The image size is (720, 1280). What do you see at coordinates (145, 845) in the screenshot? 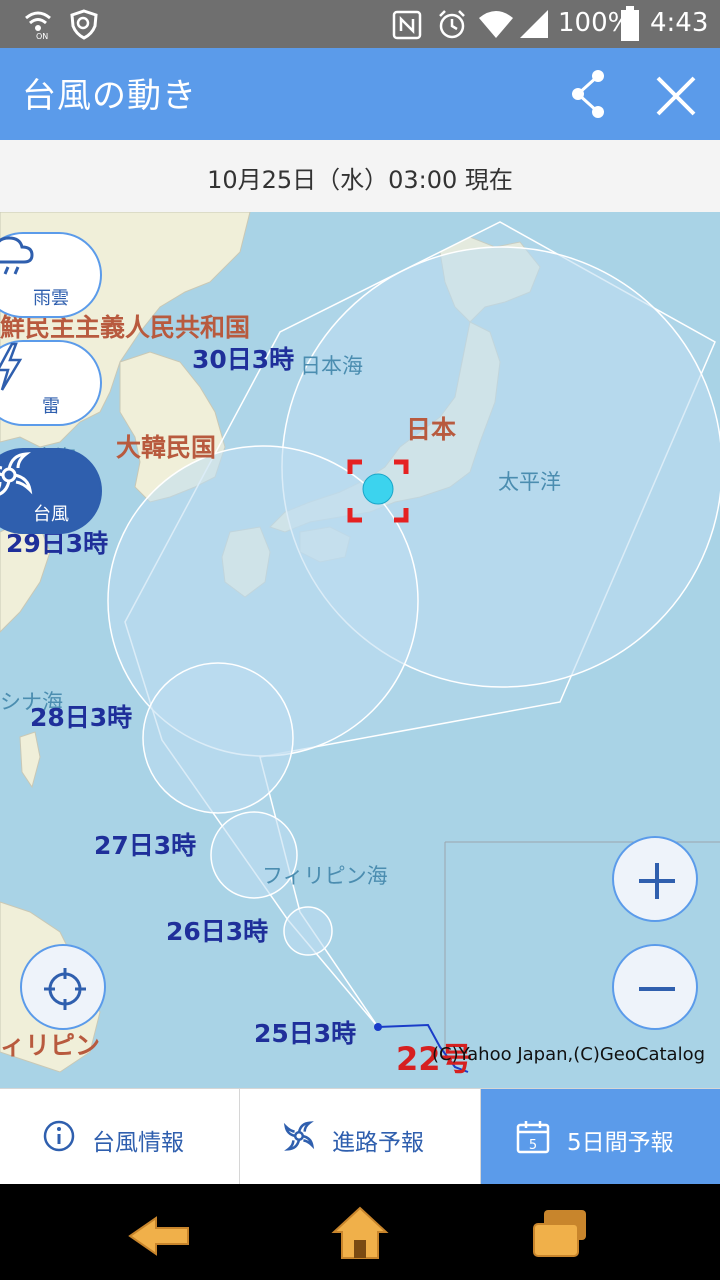
I see `time-label-27: 27日3時` at bounding box center [145, 845].